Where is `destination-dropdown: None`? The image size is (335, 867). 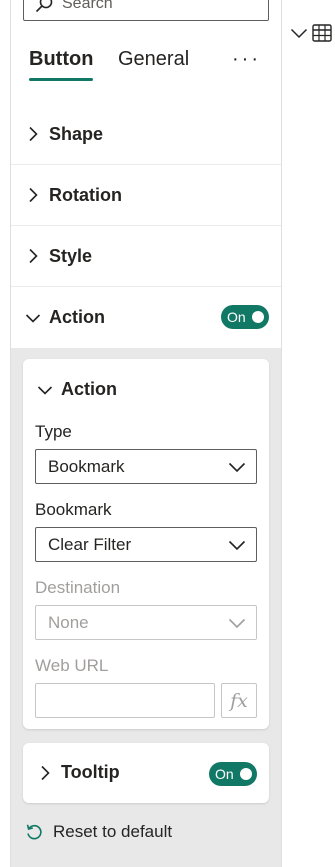
destination-dropdown: None is located at coordinates (146, 622).